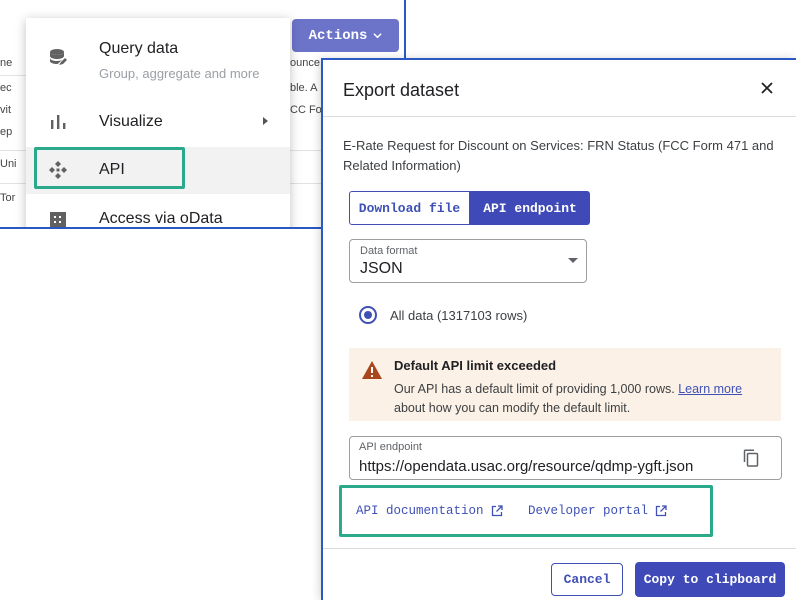  I want to click on warning-title: Default API limit exceeded, so click(475, 365).